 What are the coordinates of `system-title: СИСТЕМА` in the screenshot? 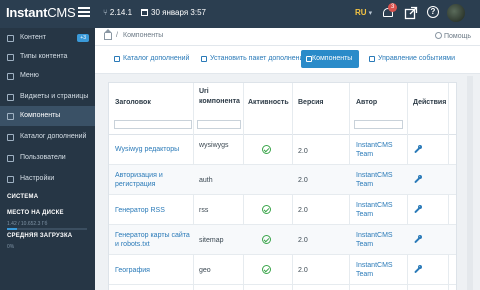 It's located at (23, 197).